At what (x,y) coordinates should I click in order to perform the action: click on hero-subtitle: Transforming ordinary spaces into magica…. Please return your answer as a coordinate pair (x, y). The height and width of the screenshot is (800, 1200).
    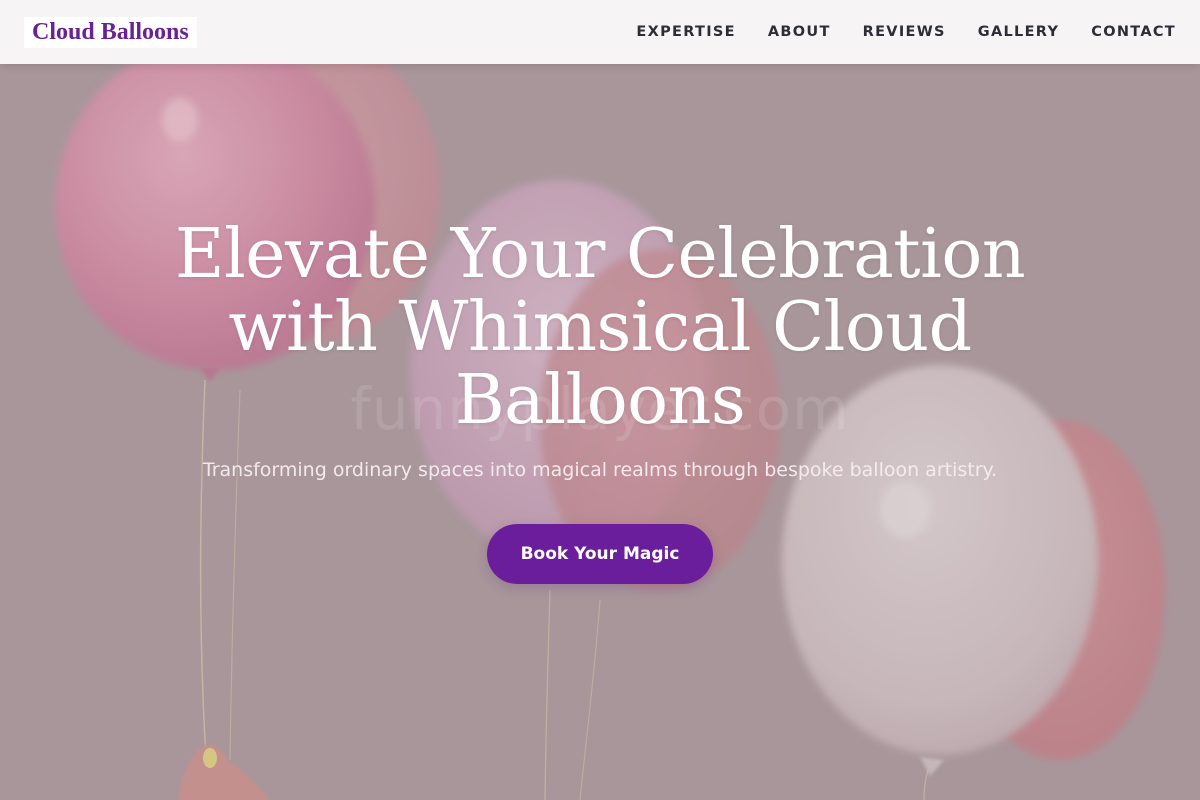
    Looking at the image, I should click on (600, 470).